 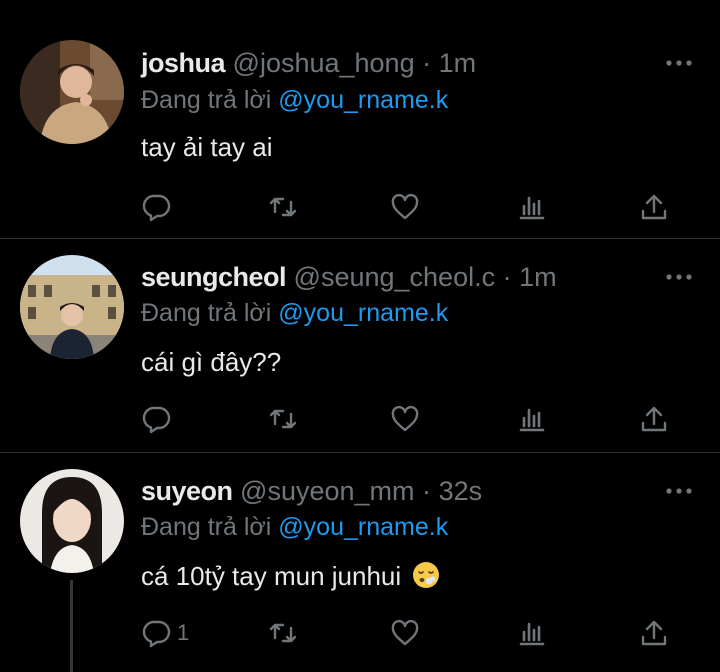 What do you see at coordinates (211, 362) in the screenshot?
I see `tweet-text: cái gì đây??` at bounding box center [211, 362].